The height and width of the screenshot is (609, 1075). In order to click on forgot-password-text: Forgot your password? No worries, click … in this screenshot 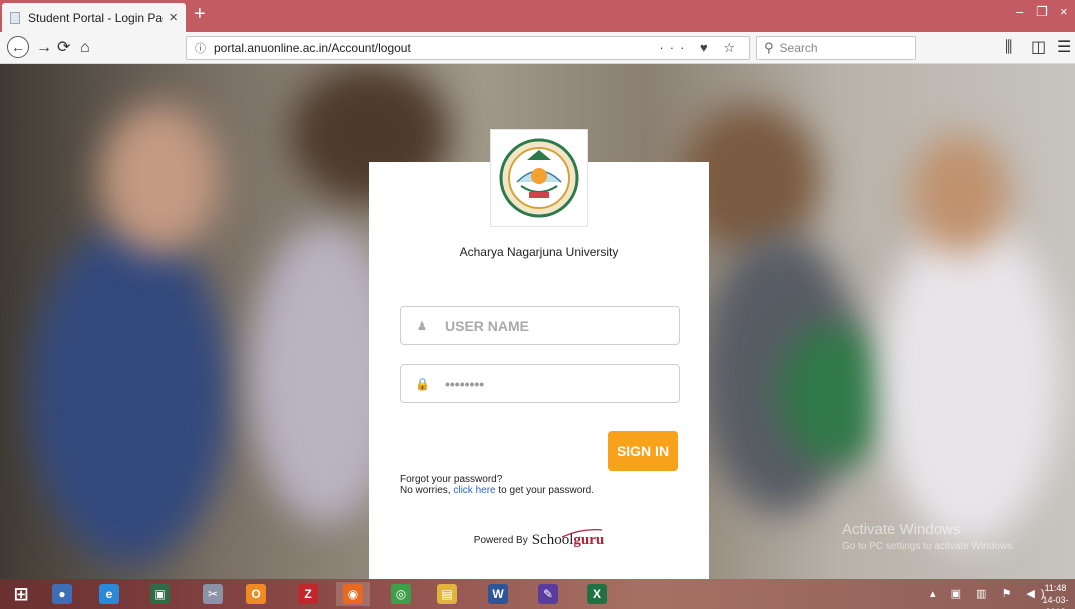, I will do `click(497, 485)`.